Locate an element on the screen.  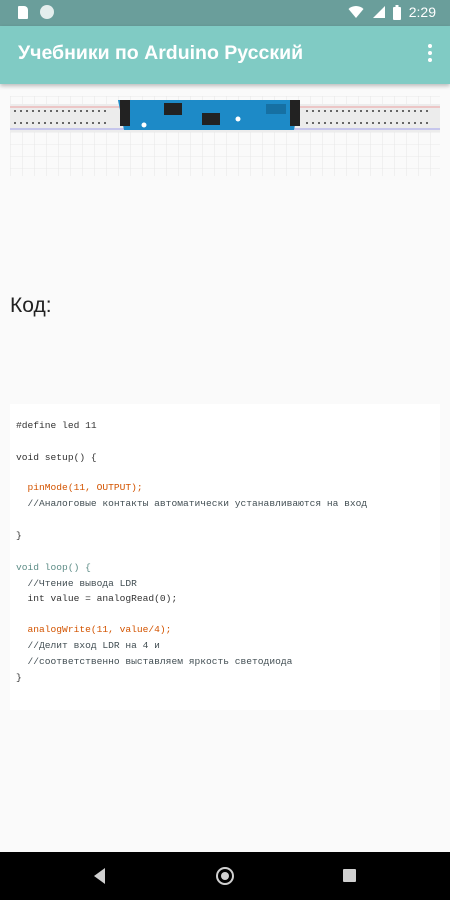
battery-icon is located at coordinates (396, 12).